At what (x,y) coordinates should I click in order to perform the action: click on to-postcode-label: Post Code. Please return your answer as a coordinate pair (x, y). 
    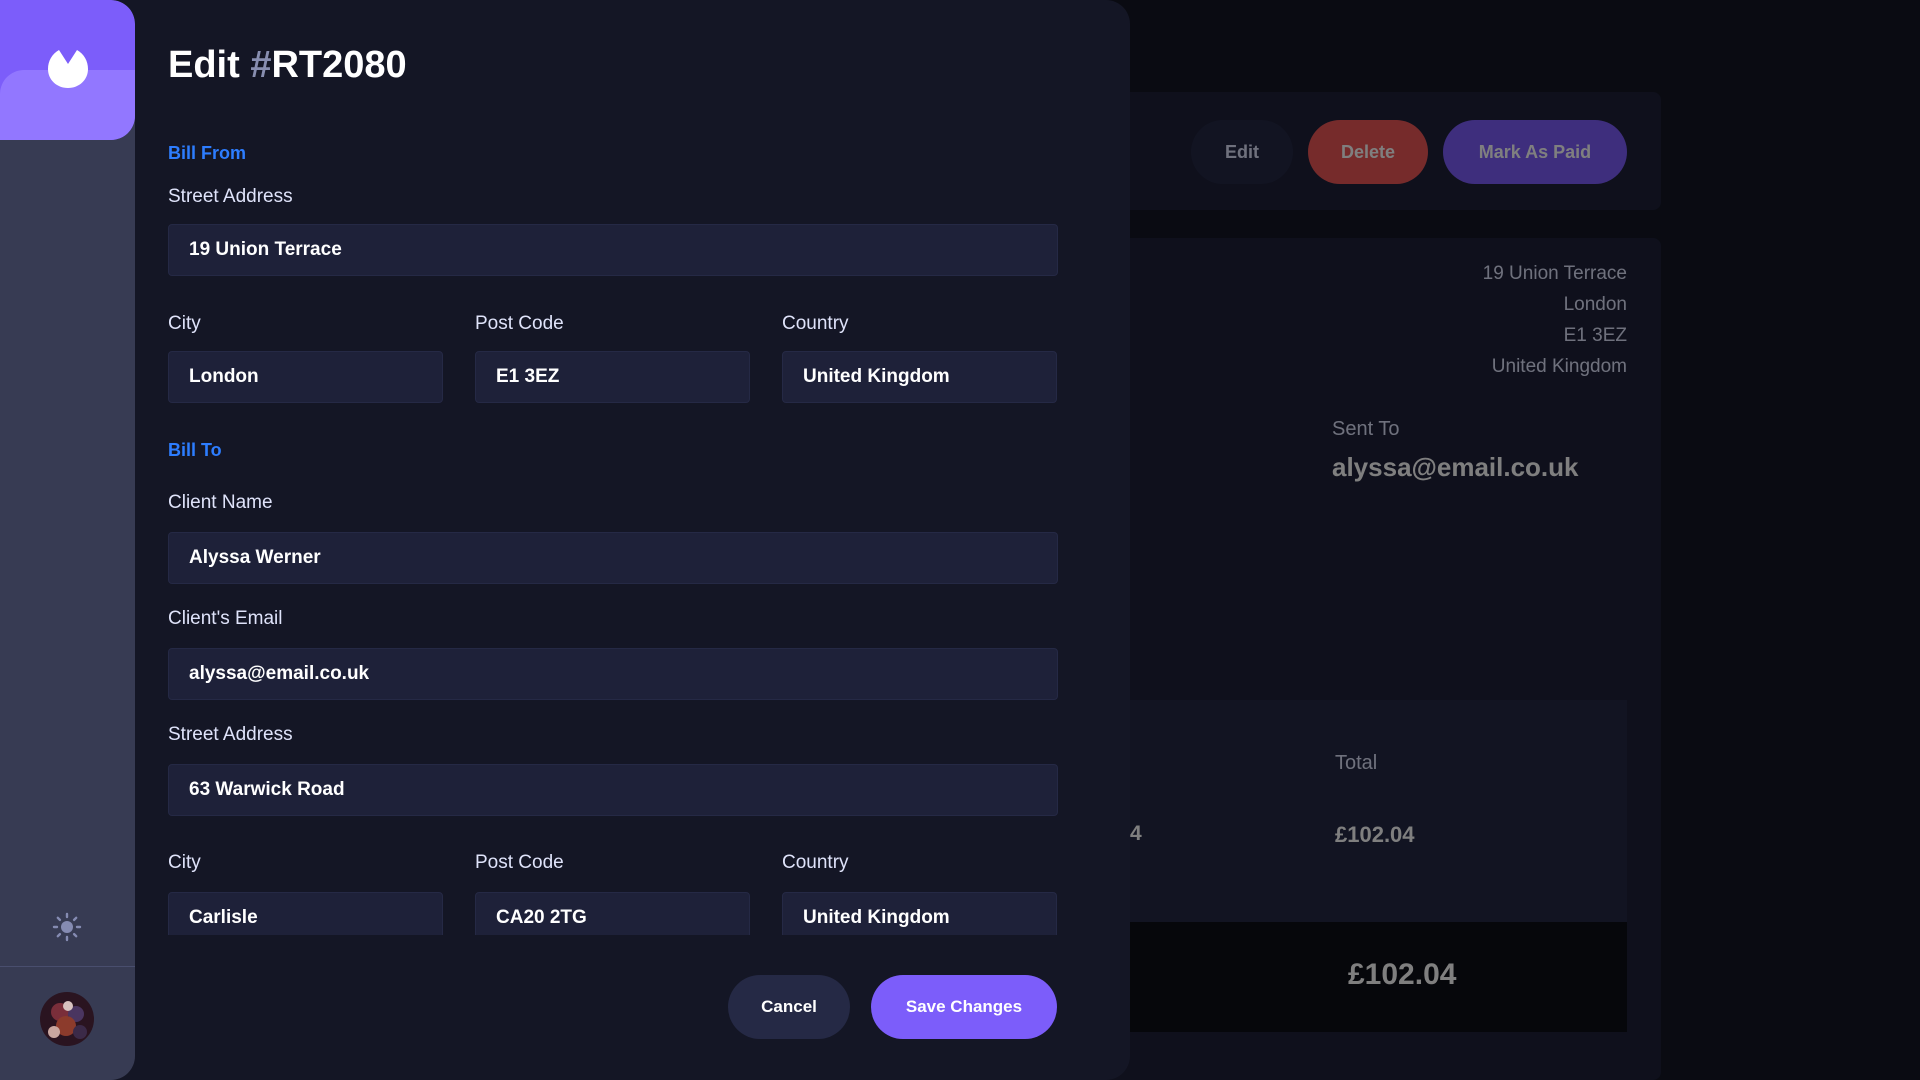
    Looking at the image, I should click on (519, 862).